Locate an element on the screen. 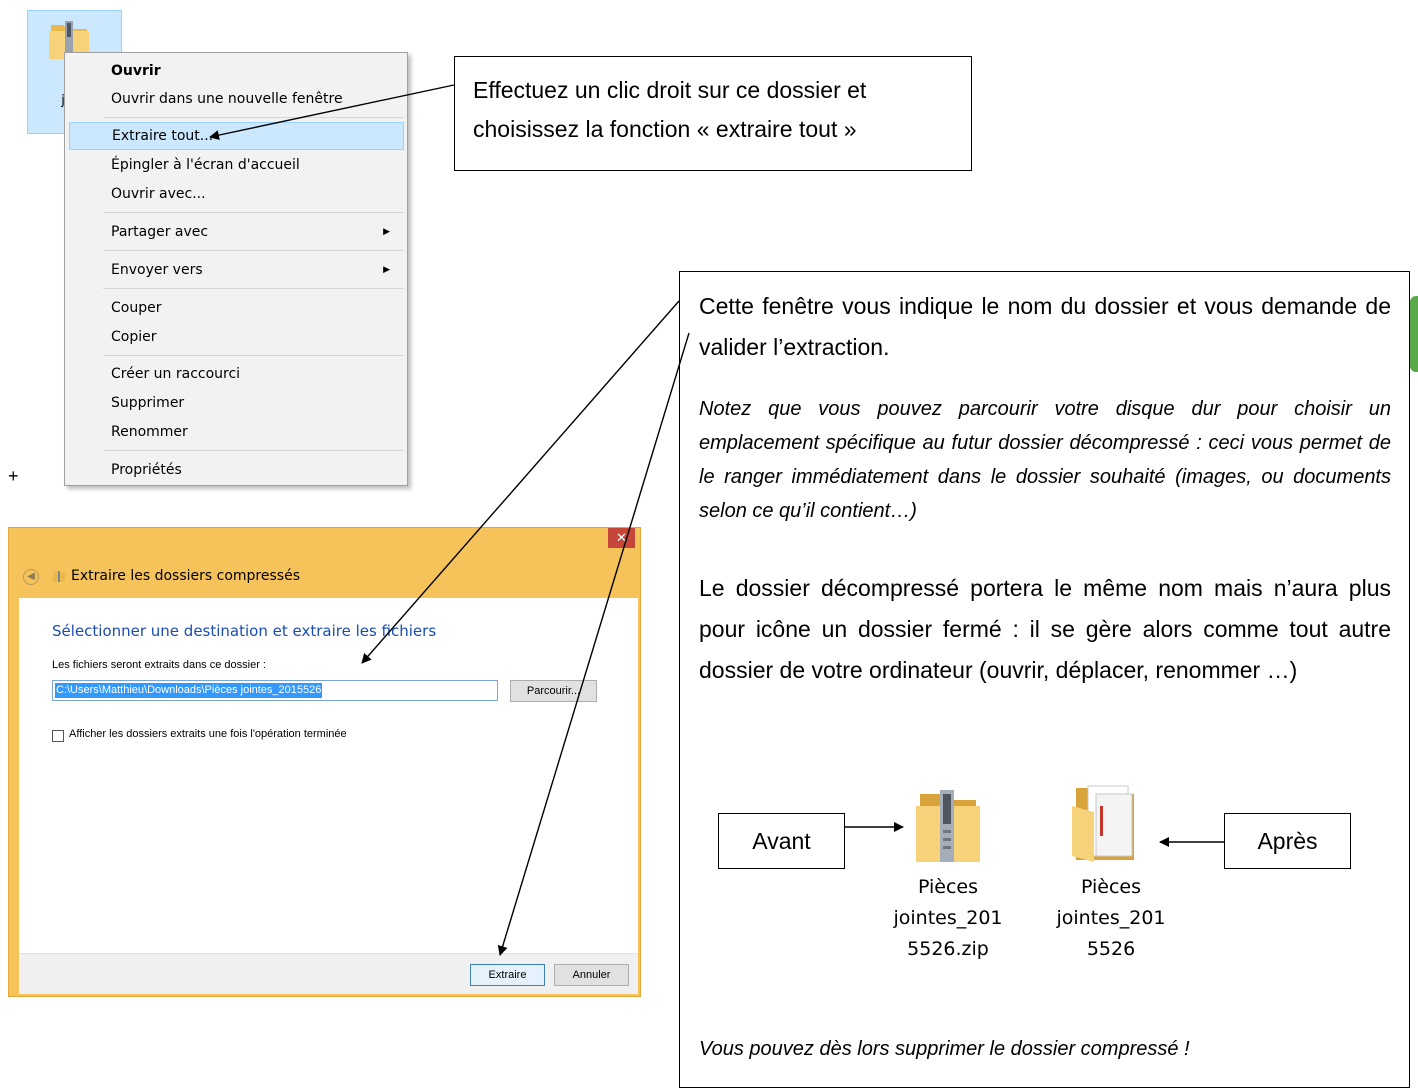 The image size is (1418, 1091). arrow-to-extract-button is located at coordinates (593, 644).